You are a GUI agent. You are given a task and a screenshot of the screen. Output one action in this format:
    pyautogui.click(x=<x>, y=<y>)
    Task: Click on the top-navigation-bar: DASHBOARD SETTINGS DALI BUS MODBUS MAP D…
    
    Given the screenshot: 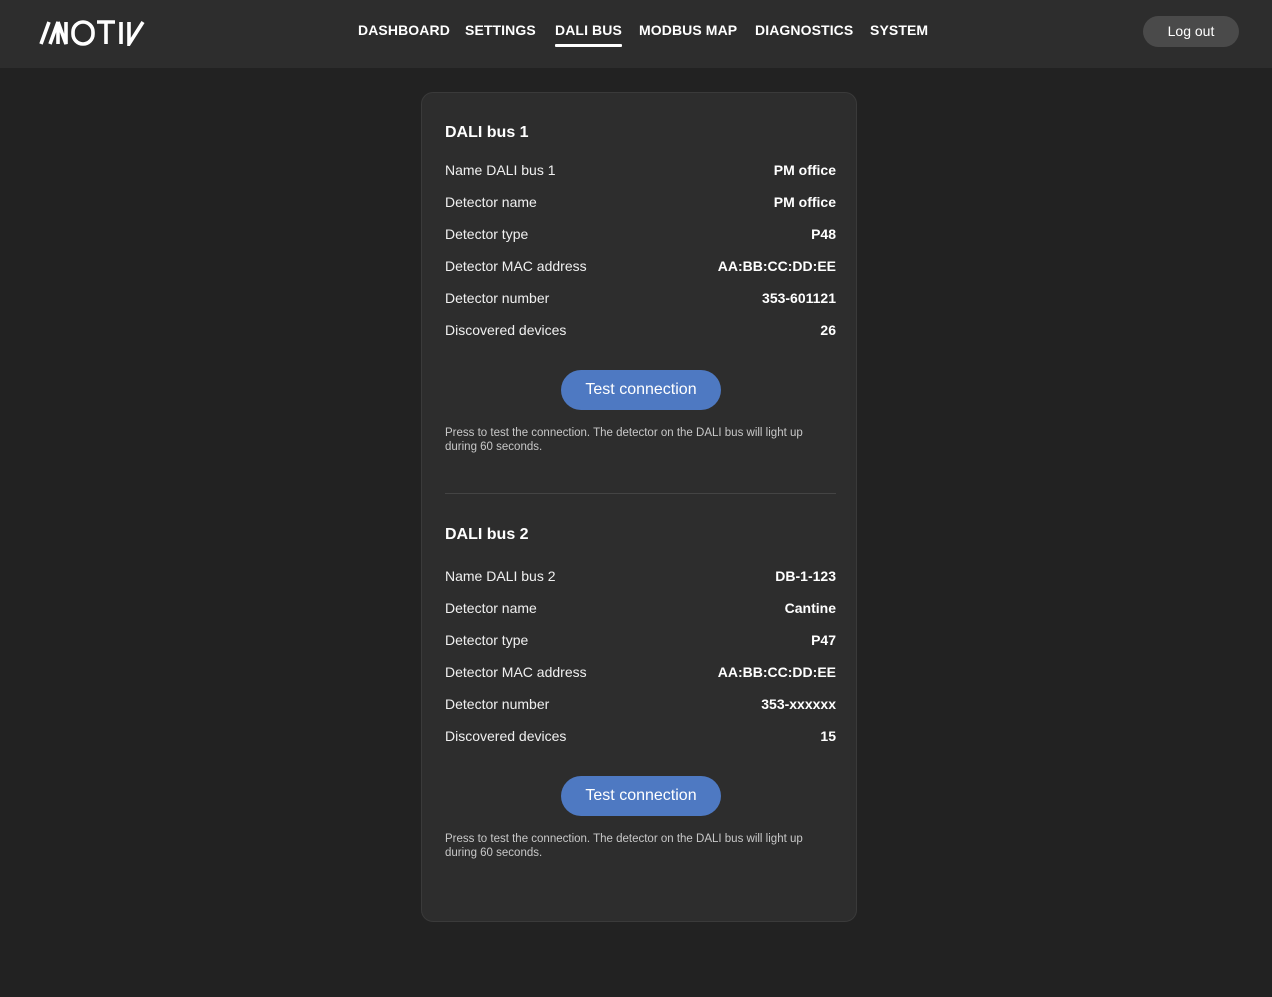 What is the action you would take?
    pyautogui.click(x=636, y=34)
    